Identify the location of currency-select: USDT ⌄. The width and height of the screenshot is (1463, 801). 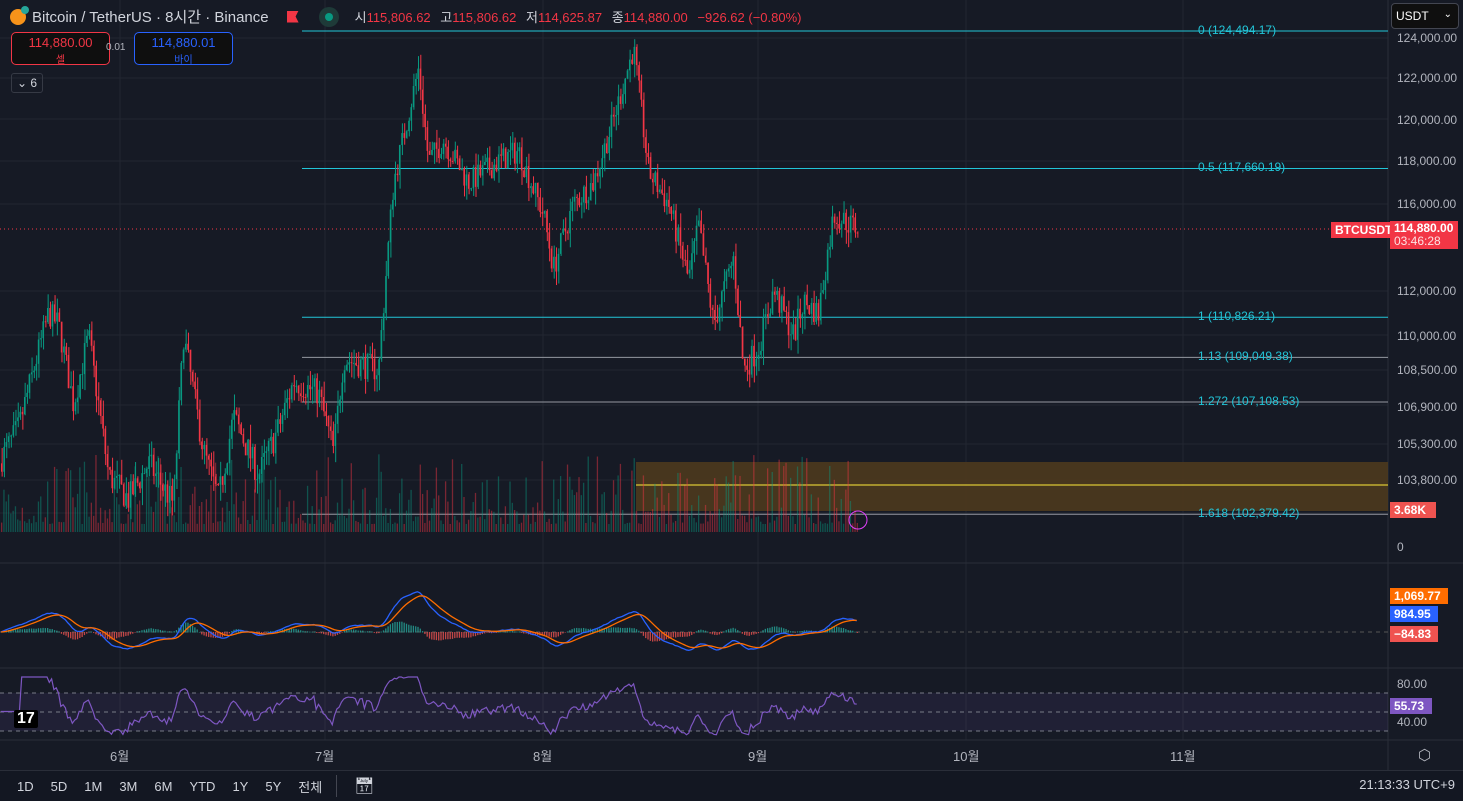
(1425, 16).